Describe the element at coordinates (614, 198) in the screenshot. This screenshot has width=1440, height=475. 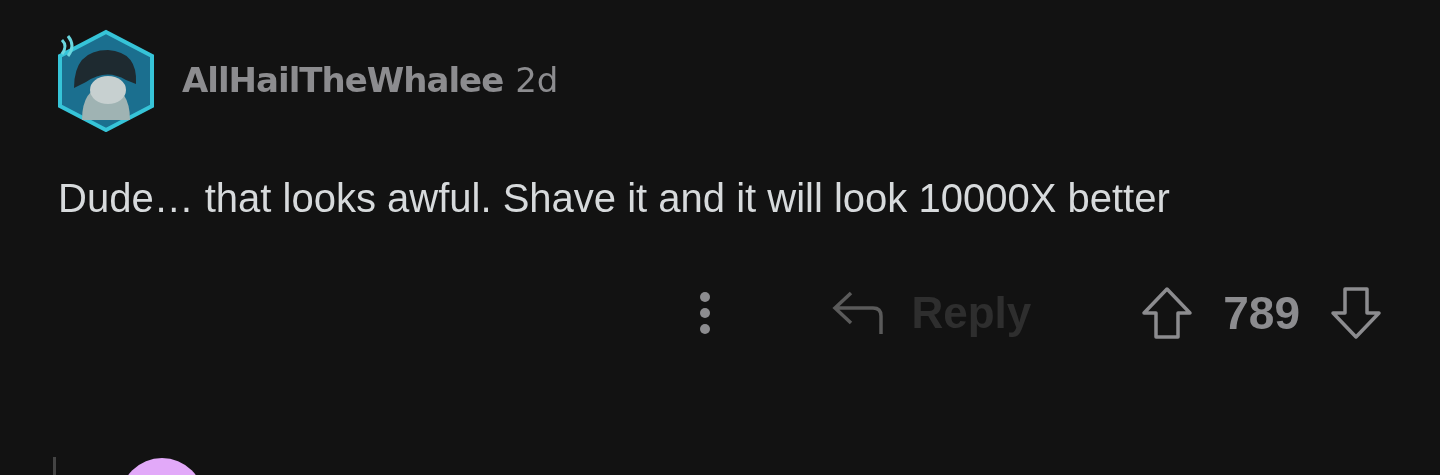
I see `comment-text: Dude… that looks awful. Shave it and it will look 10000X better` at that location.